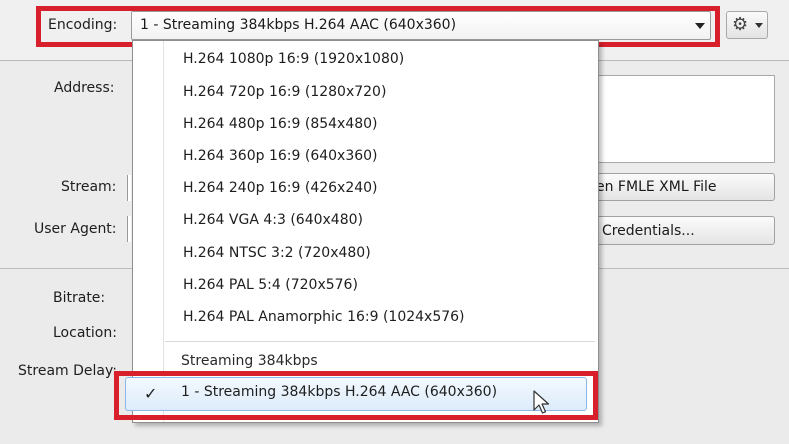 Image resolution: width=789 pixels, height=444 pixels. Describe the element at coordinates (85, 333) in the screenshot. I see `location-label: Location:` at that location.